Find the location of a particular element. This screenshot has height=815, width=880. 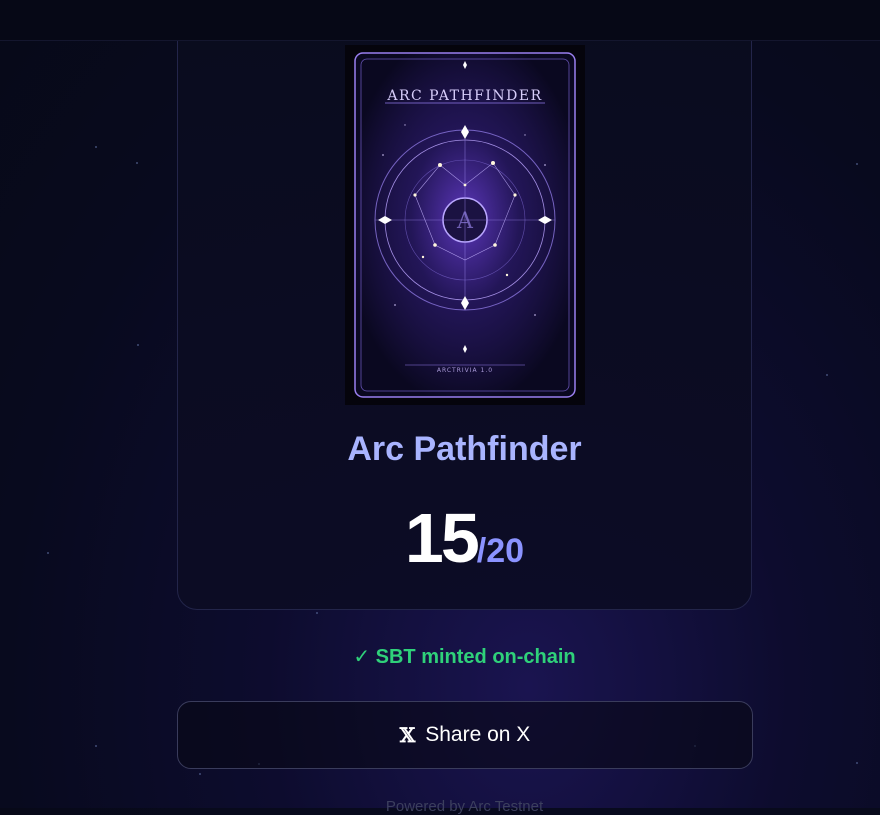

score-value: 15 is located at coordinates (442, 538).